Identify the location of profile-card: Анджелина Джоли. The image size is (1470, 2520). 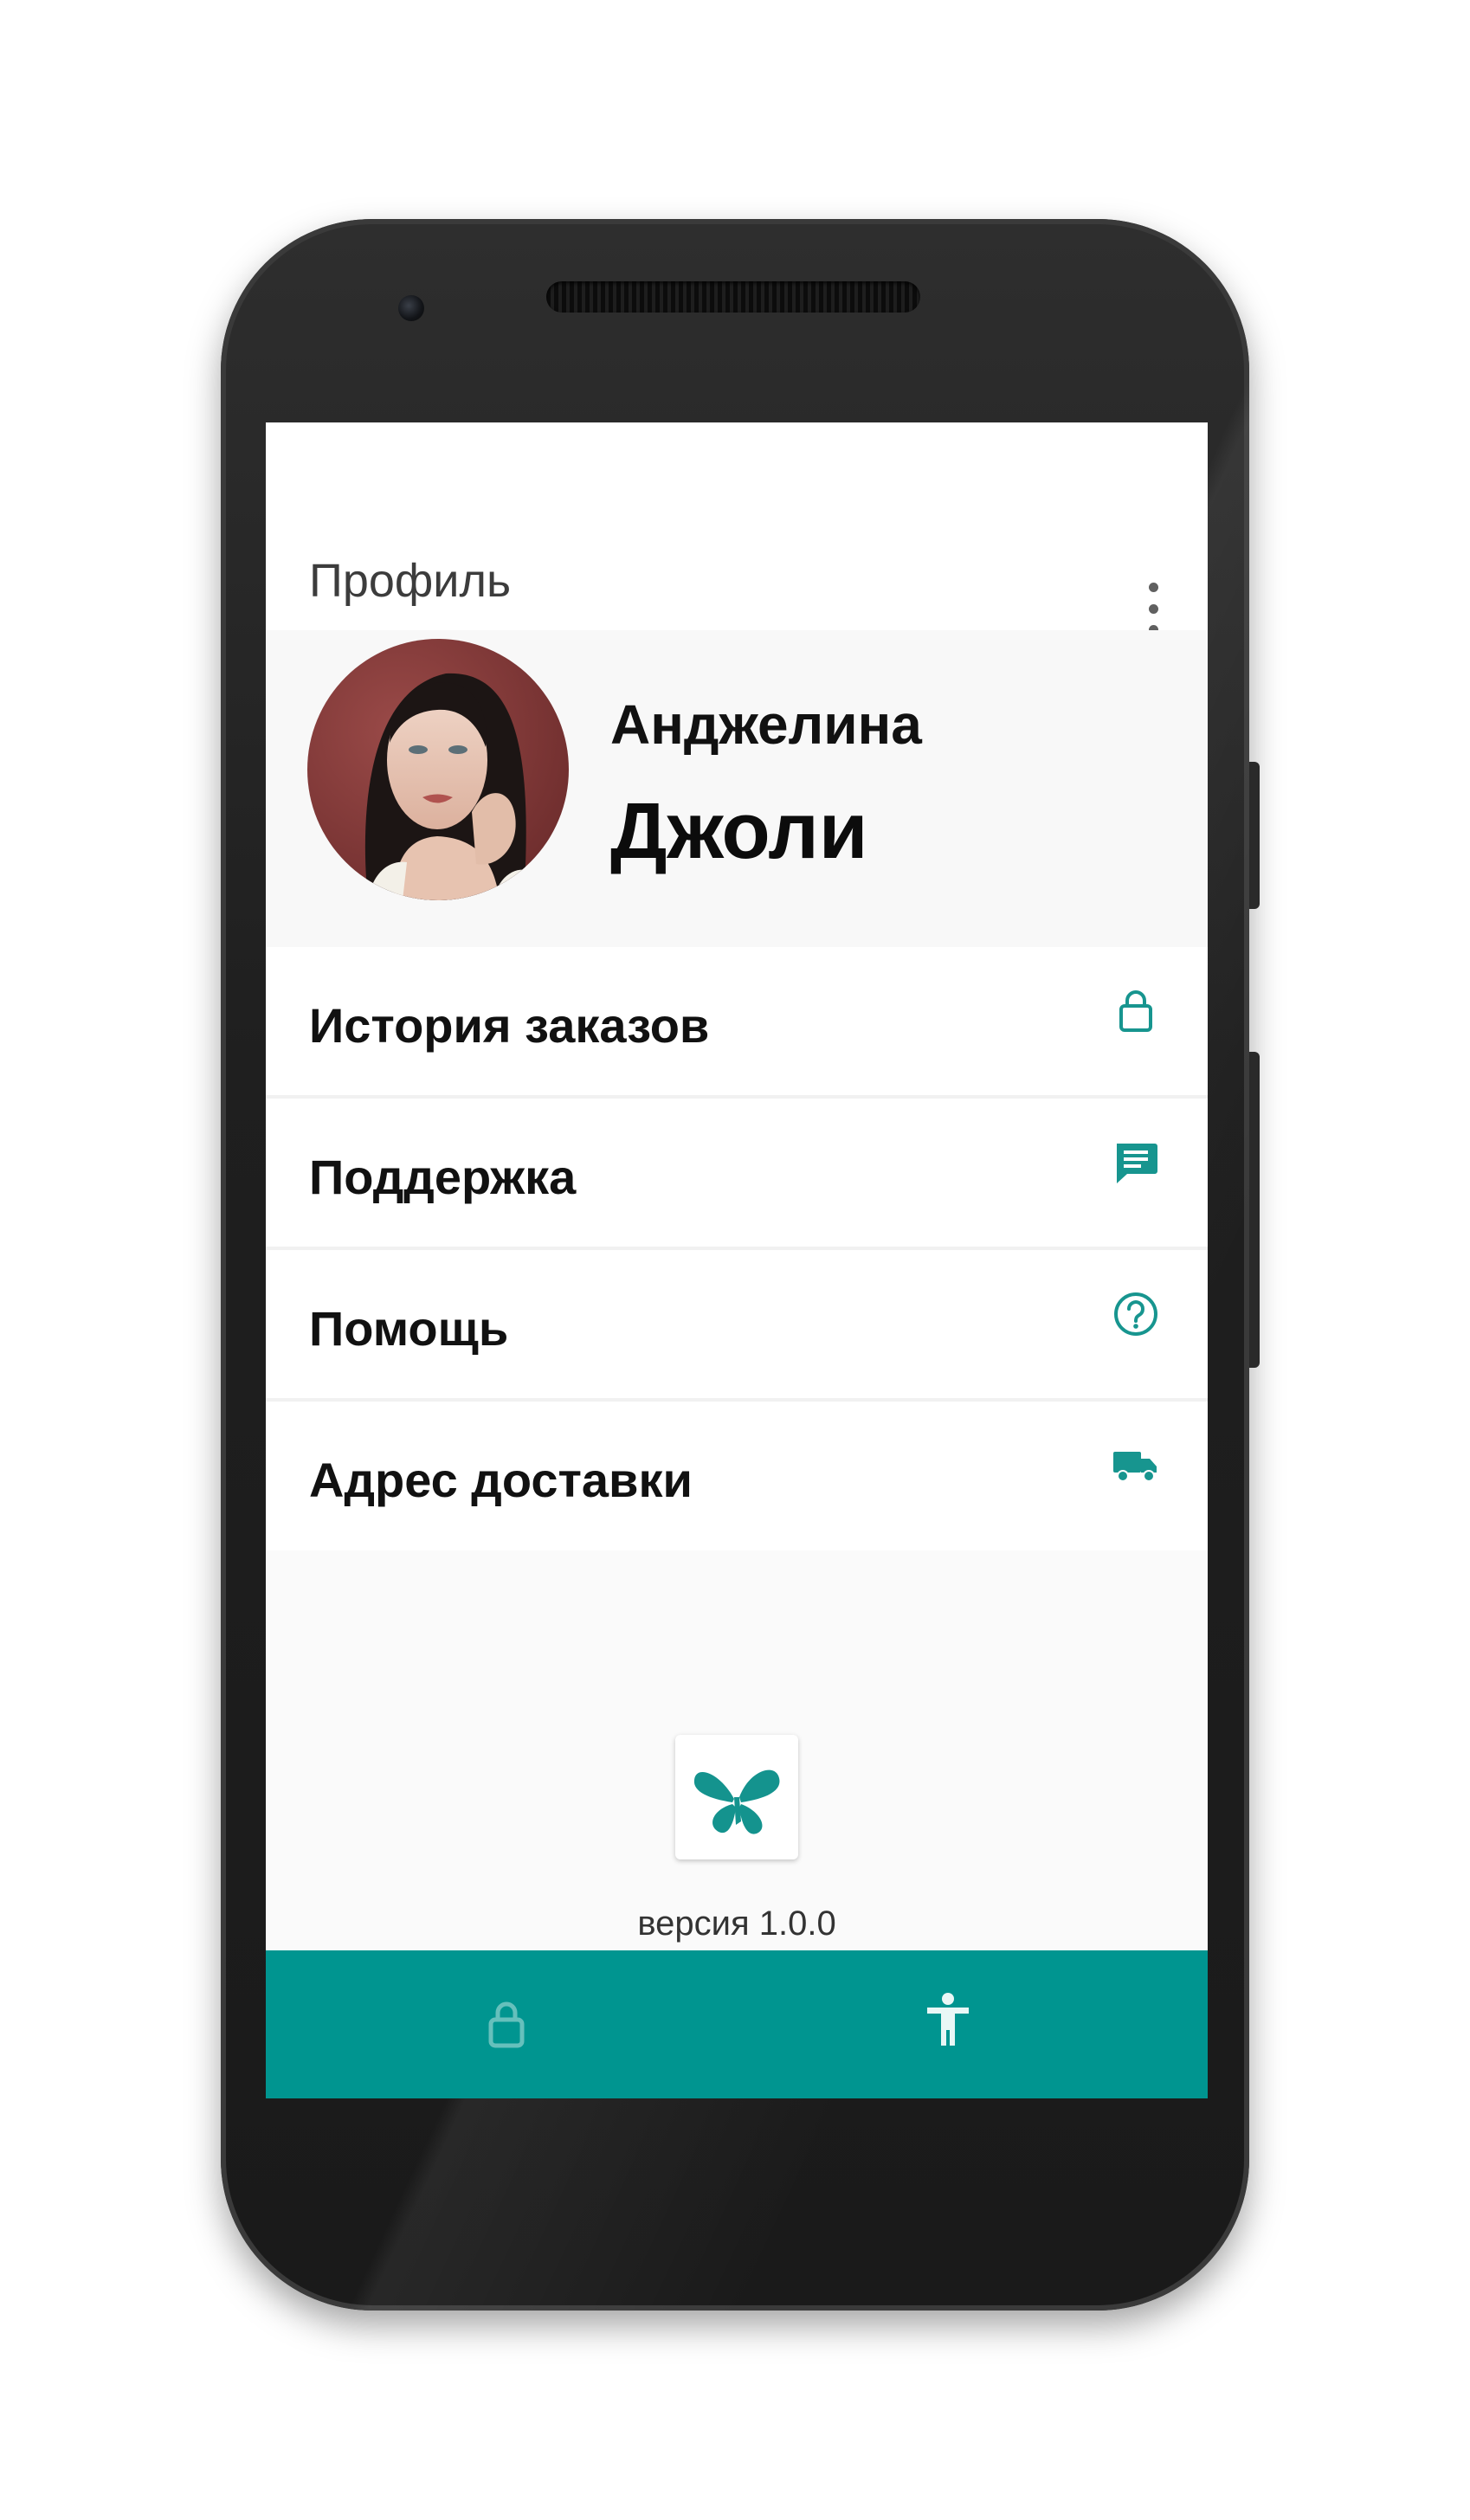
(737, 788).